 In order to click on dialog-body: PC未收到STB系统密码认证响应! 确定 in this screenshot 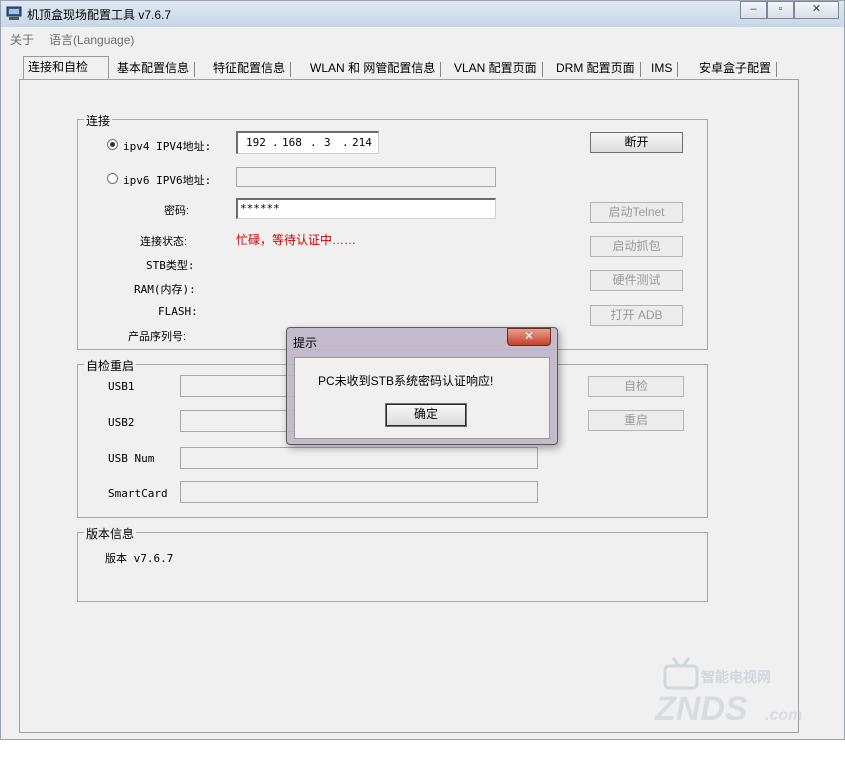, I will do `click(422, 398)`.